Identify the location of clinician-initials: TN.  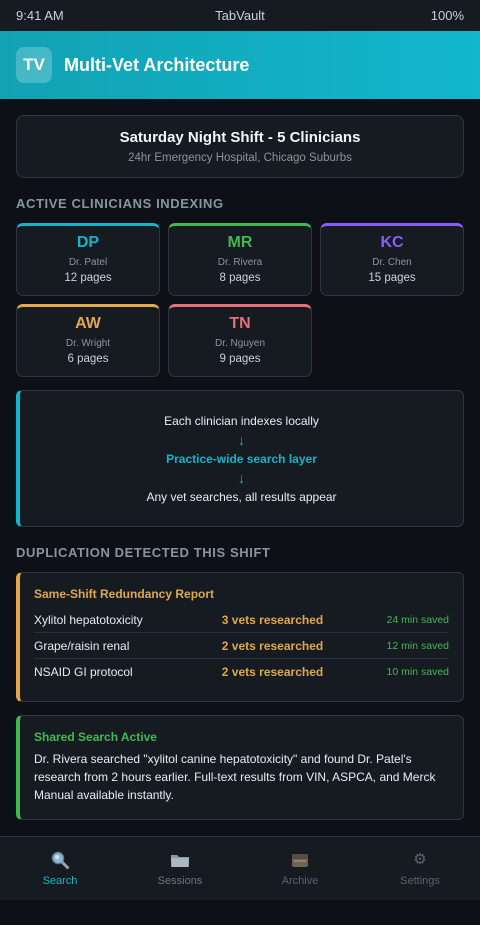
(240, 323).